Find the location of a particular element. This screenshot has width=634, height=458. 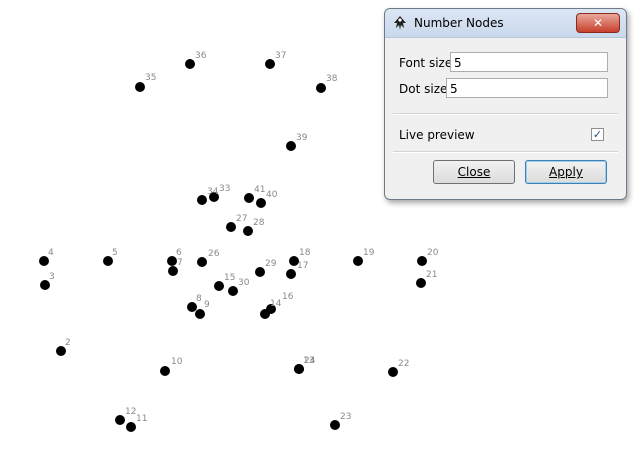

node-number-label: 3 is located at coordinates (52, 277).